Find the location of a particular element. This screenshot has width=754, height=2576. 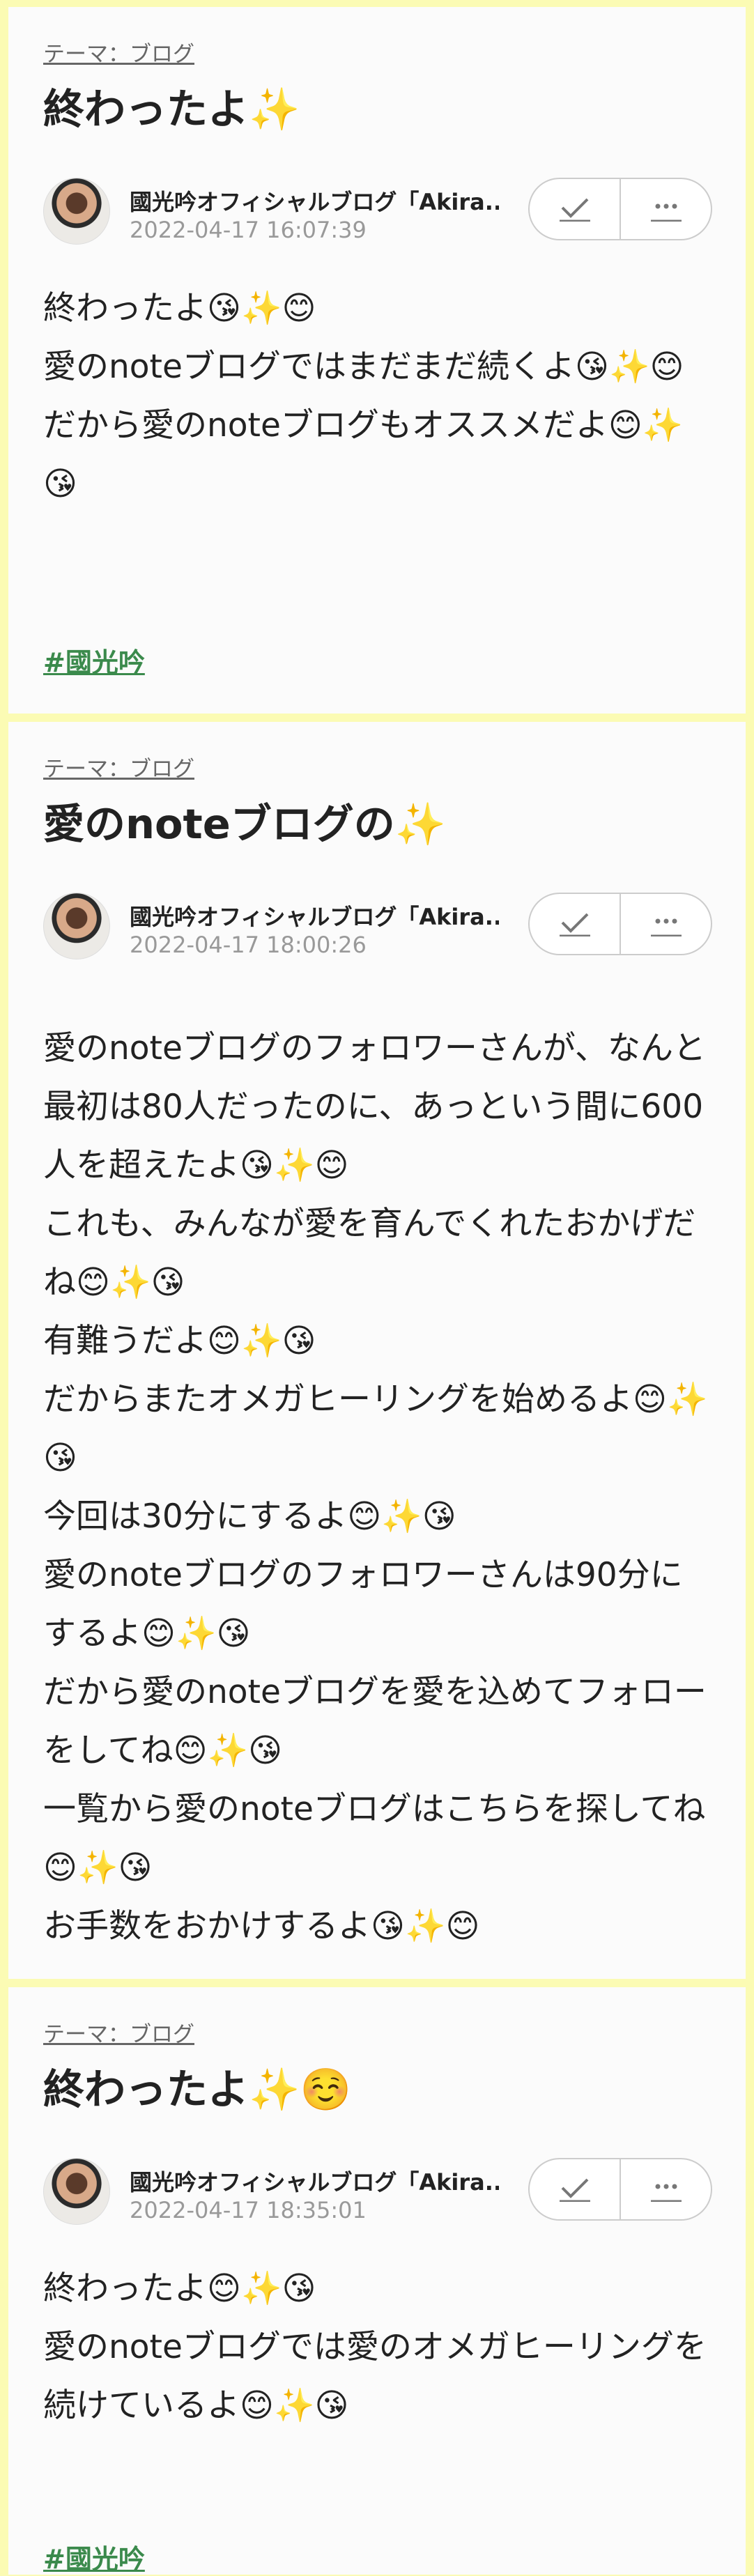

post-date: 2022-04-17 18:35:01 is located at coordinates (249, 2210).